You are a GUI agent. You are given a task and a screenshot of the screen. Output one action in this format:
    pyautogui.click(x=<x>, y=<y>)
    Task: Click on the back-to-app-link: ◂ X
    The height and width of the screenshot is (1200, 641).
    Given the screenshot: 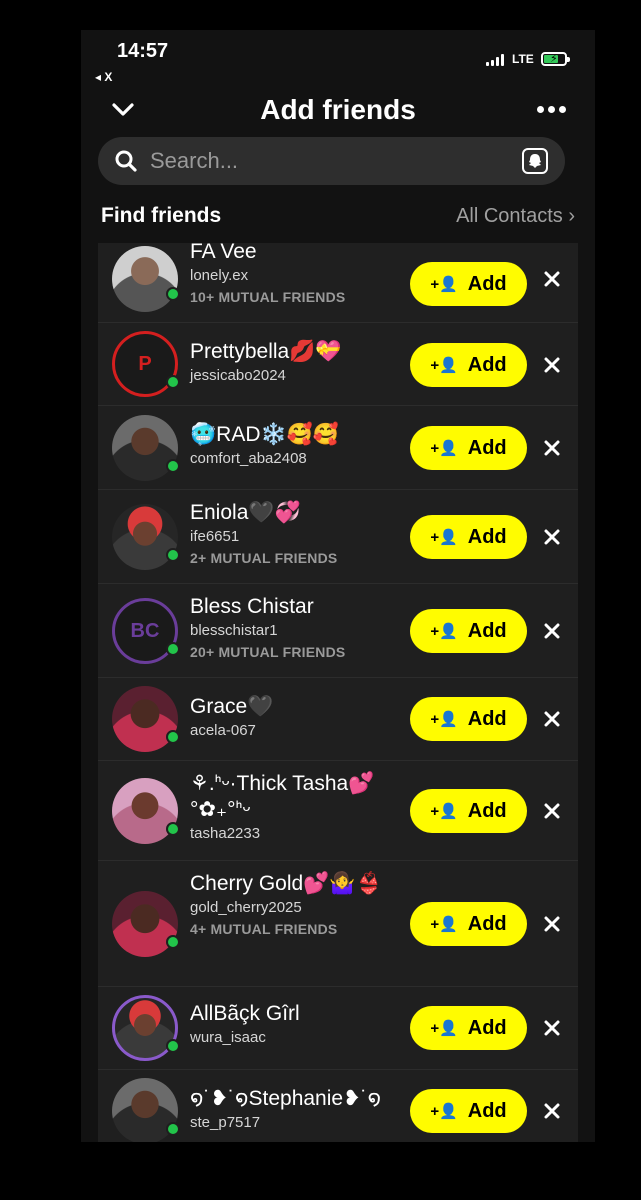 What is the action you would take?
    pyautogui.click(x=103, y=77)
    